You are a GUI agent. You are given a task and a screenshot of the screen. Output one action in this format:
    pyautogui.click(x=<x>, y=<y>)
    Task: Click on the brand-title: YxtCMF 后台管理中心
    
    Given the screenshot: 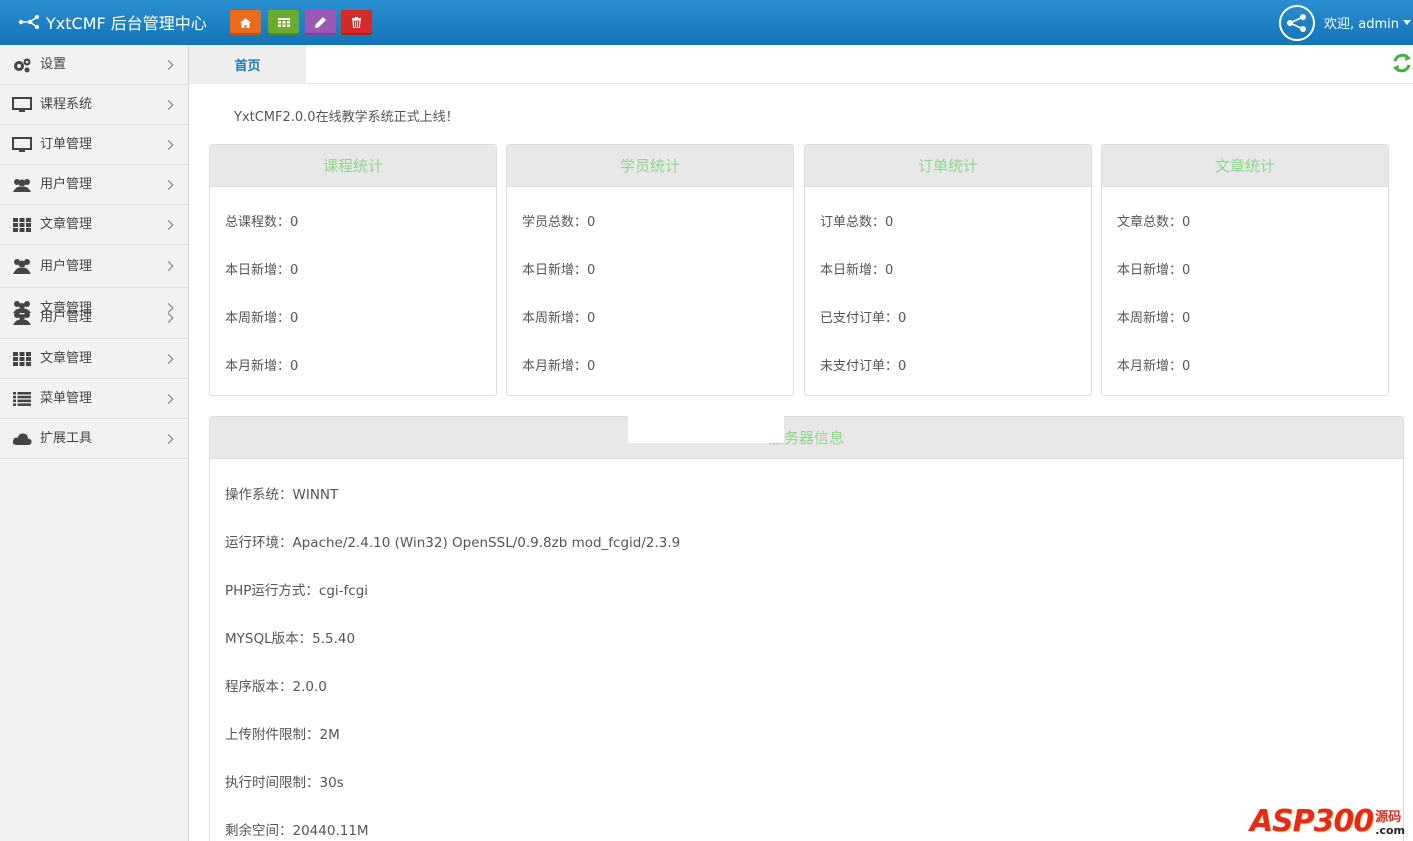 What is the action you would take?
    pyautogui.click(x=126, y=23)
    